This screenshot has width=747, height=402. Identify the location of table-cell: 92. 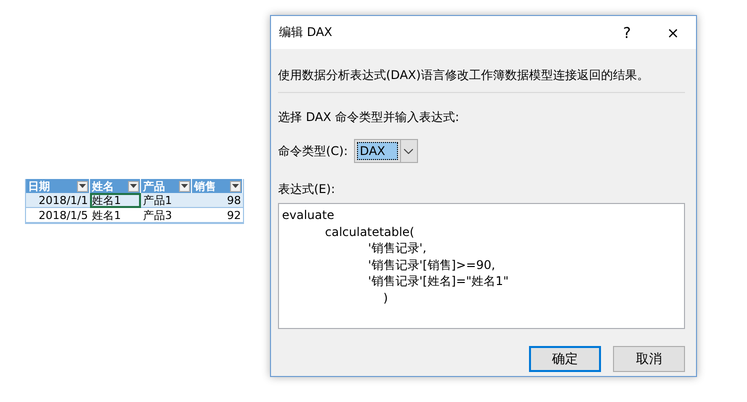
(217, 215).